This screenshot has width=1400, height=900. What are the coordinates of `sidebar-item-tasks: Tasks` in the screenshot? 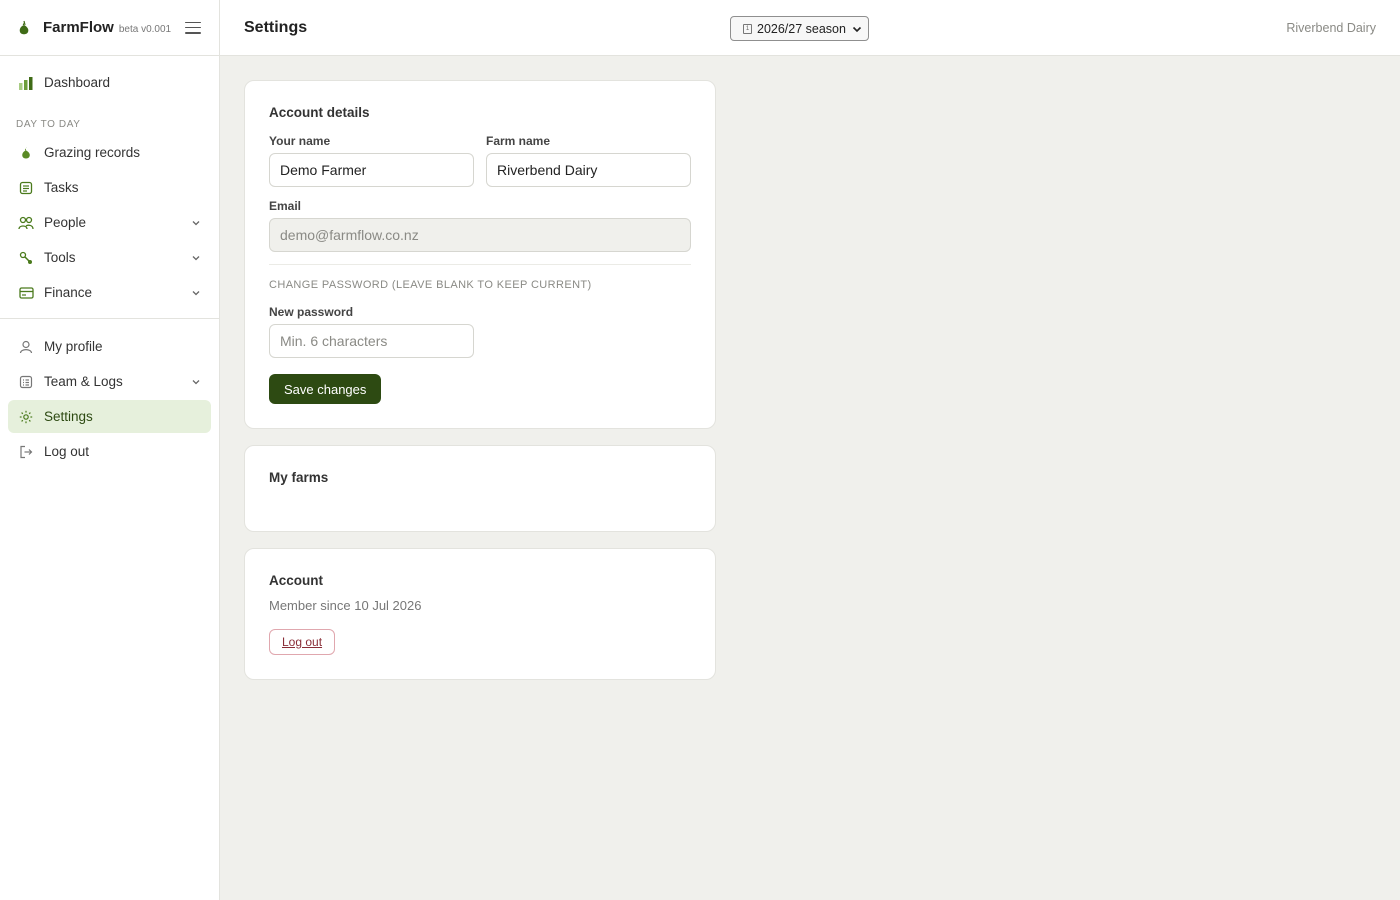 It's located at (109, 187).